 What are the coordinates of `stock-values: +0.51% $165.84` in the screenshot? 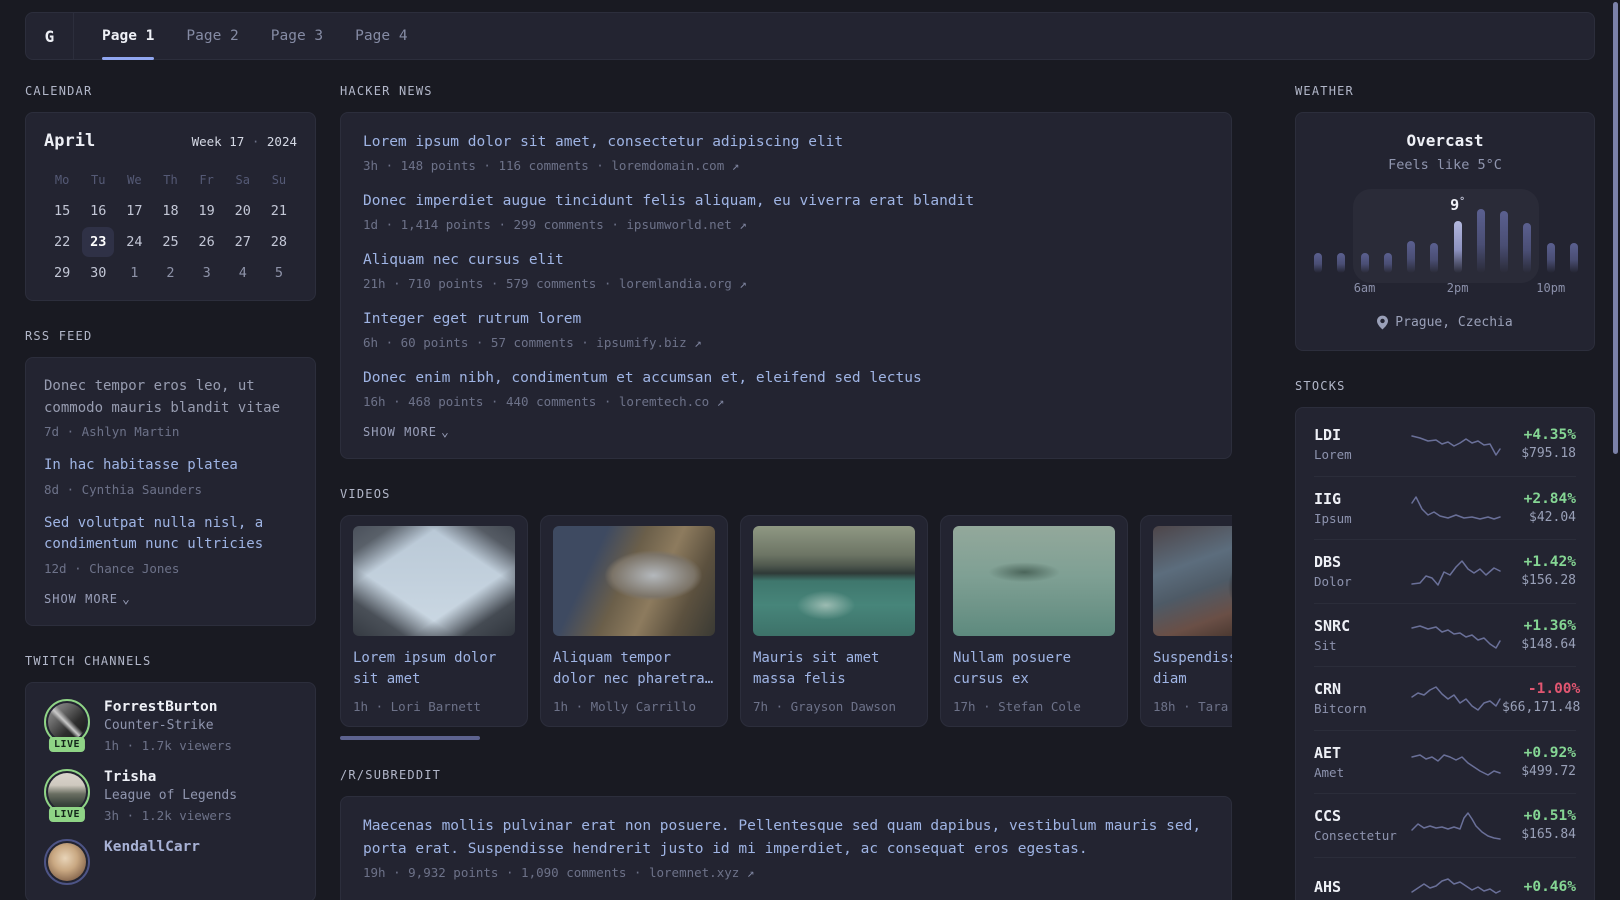 It's located at (1539, 825).